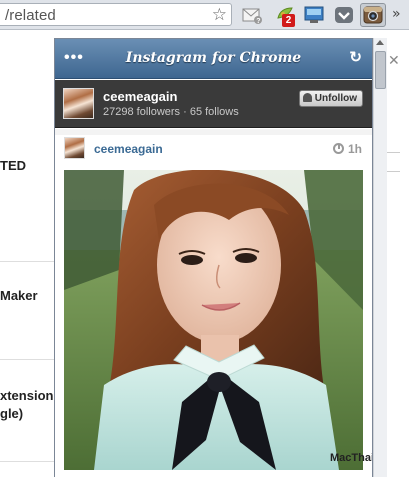 The image size is (409, 477). Describe the element at coordinates (30, 15) in the screenshot. I see `url-text: /related` at that location.